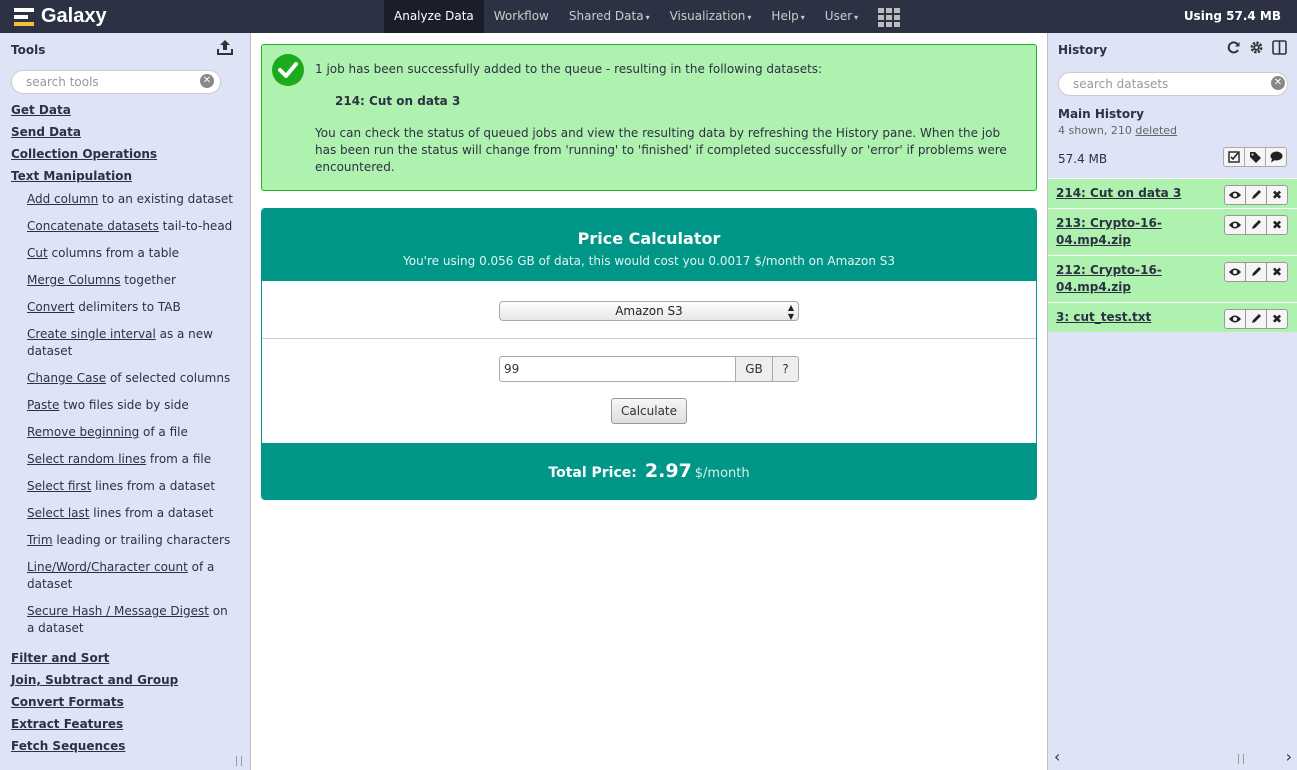 Image resolution: width=1297 pixels, height=770 pixels. I want to click on calculate-button: Calculate, so click(649, 411).